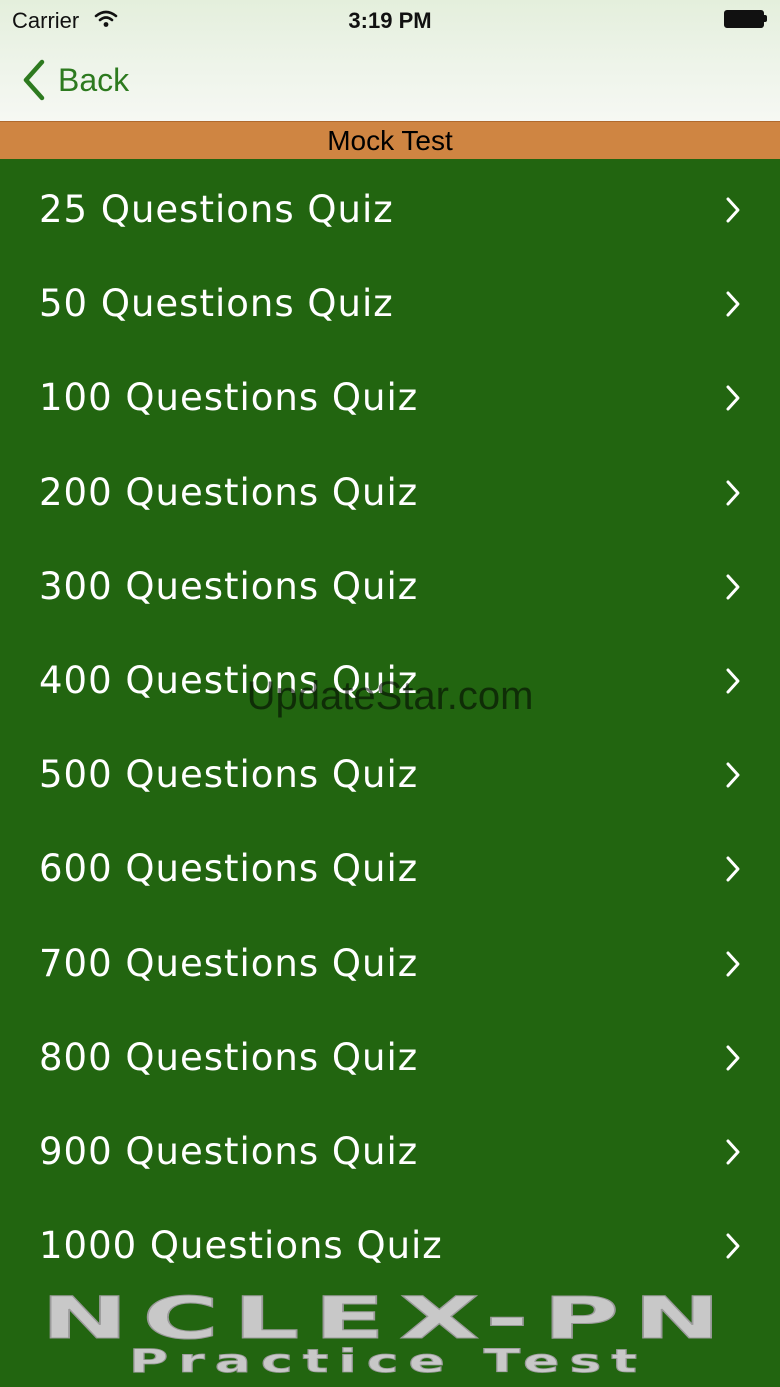 Image resolution: width=780 pixels, height=1387 pixels. I want to click on logo-line-2: Practice Test, so click(388, 1361).